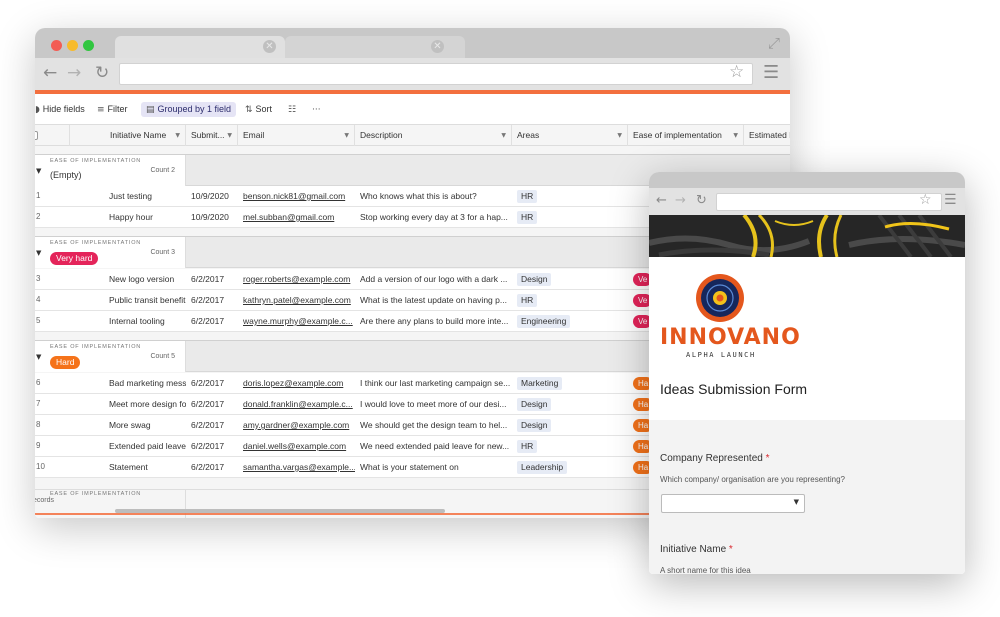 Image resolution: width=1000 pixels, height=617 pixels. Describe the element at coordinates (72, 45) in the screenshot. I see `minimize-window-button` at that location.